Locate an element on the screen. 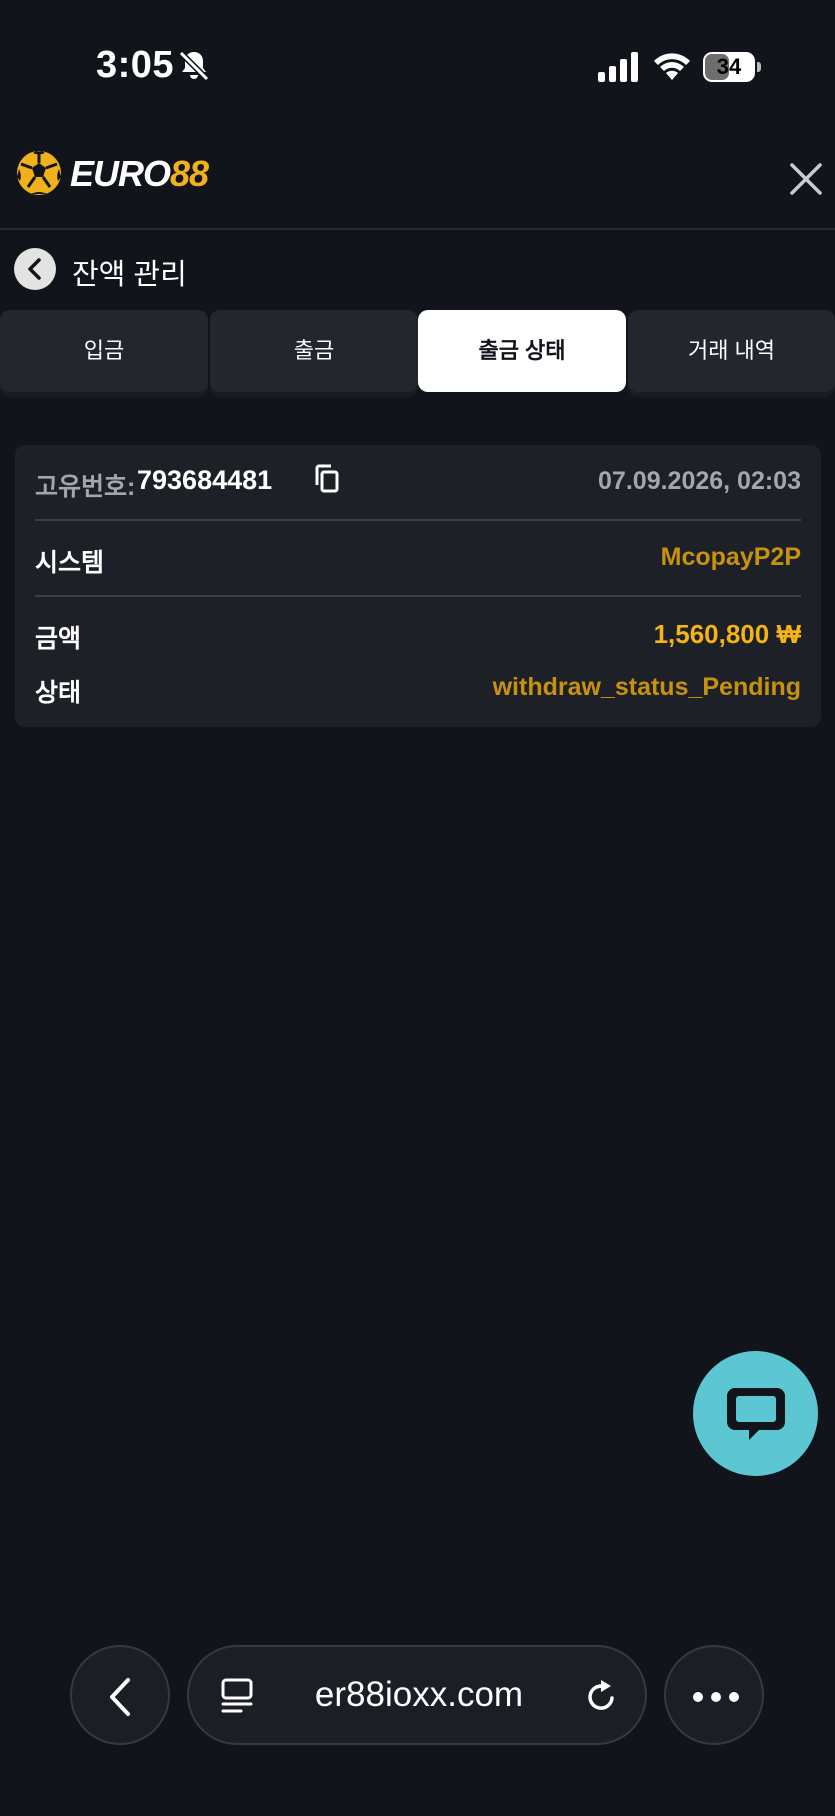 Image resolution: width=835 pixels, height=1816 pixels. logo: EURO88 is located at coordinates (139, 174).